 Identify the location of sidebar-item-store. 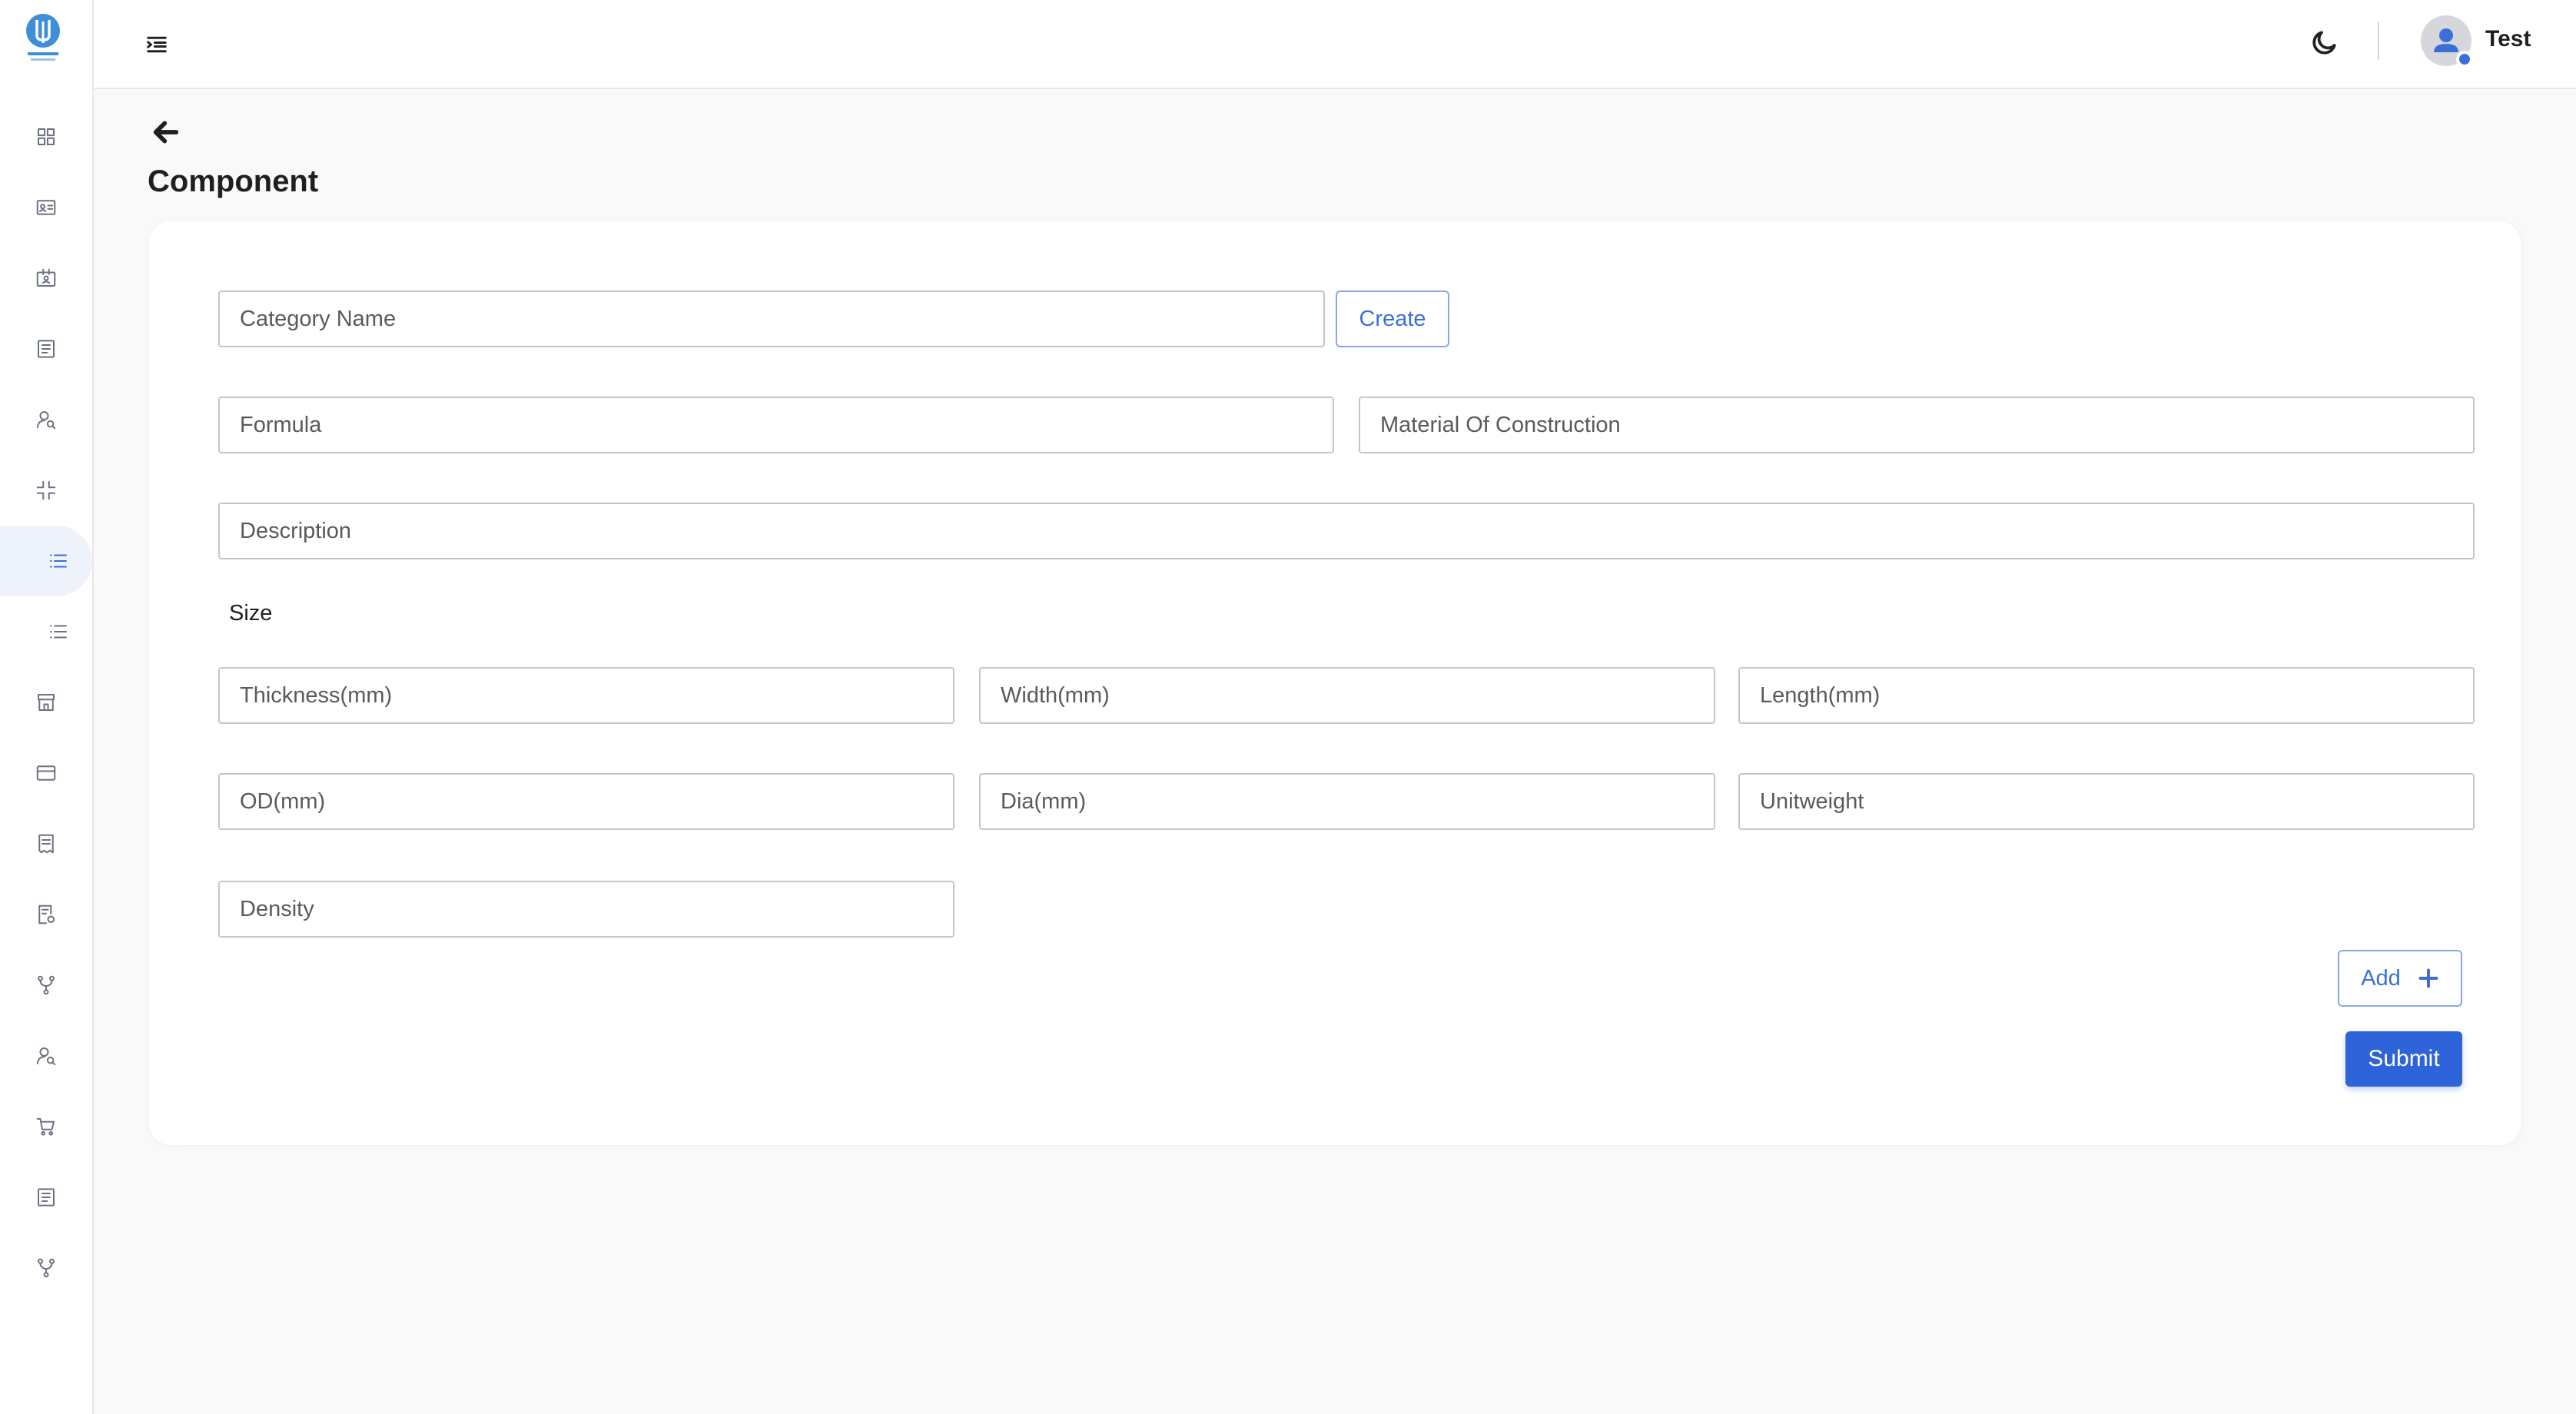
(46, 702).